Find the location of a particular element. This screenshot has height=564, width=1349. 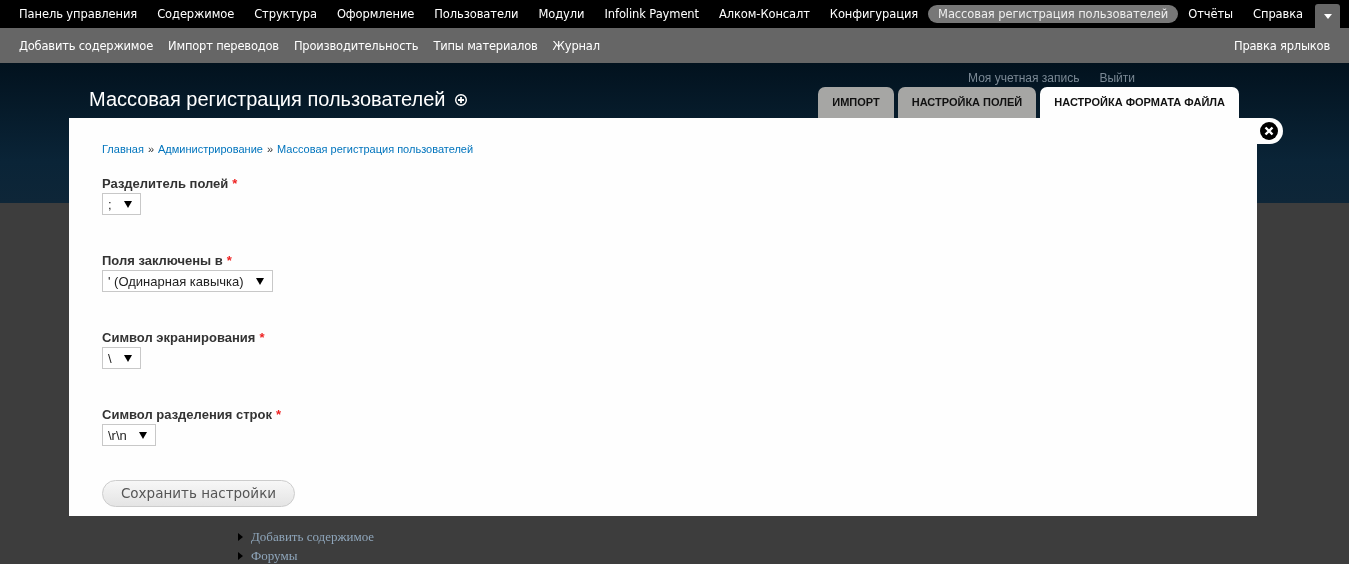

tab: НАСТРОЙКА ПОЛЕЙ is located at coordinates (967, 102).